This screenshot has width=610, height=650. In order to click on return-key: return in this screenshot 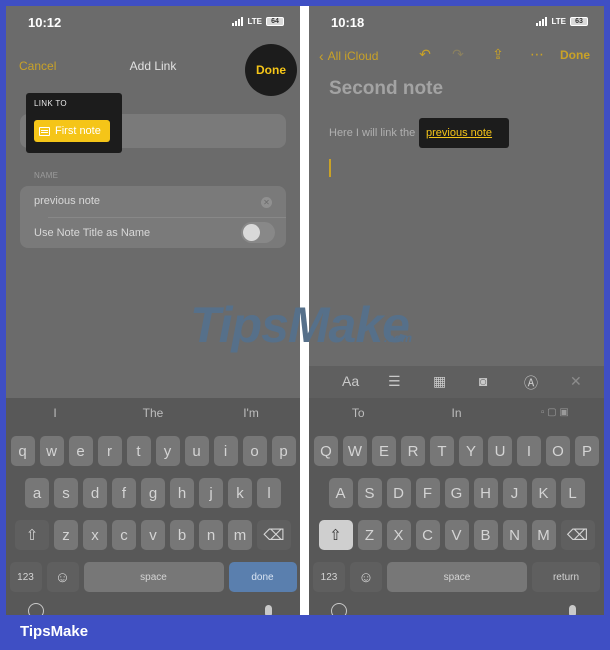, I will do `click(566, 577)`.